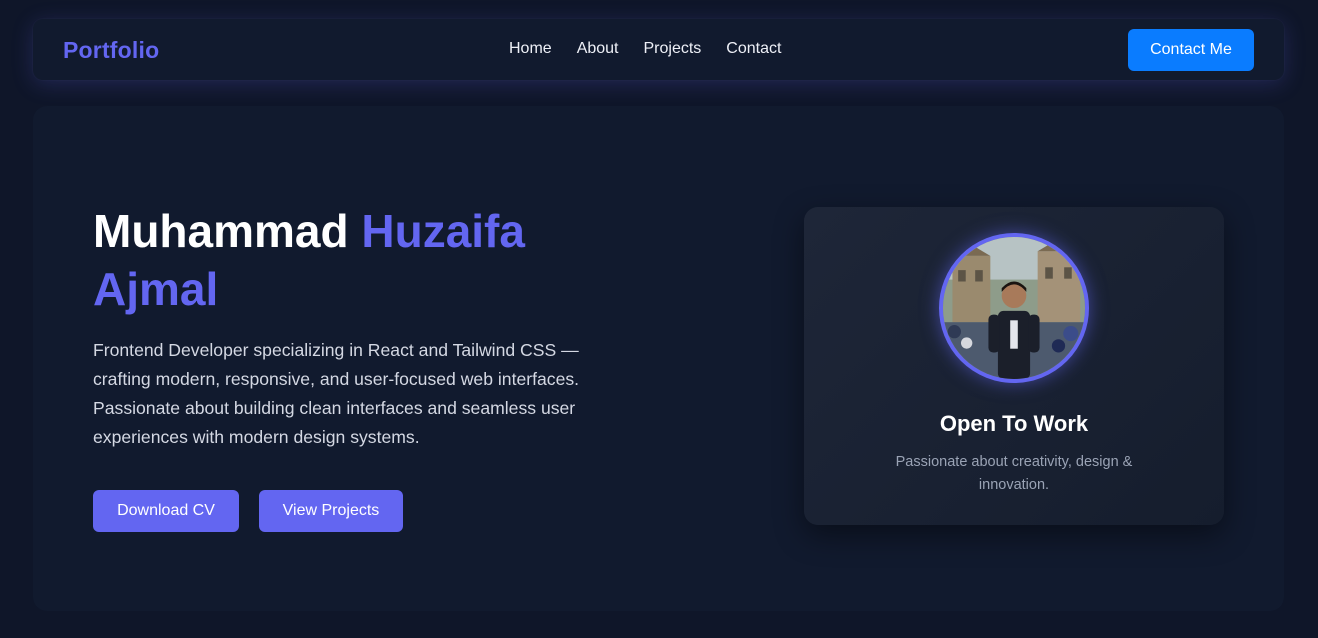  I want to click on open-to-work-title: Open To Work, so click(1014, 423).